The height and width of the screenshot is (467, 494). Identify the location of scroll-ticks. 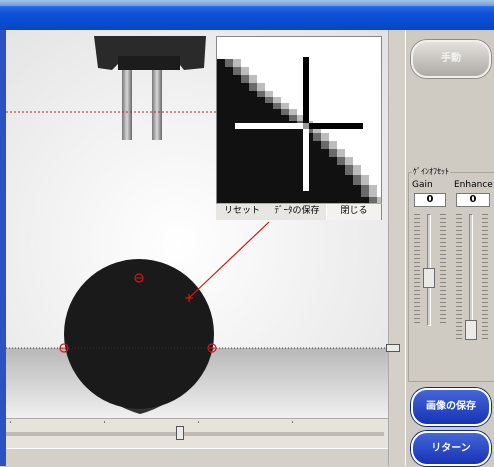
(195, 422).